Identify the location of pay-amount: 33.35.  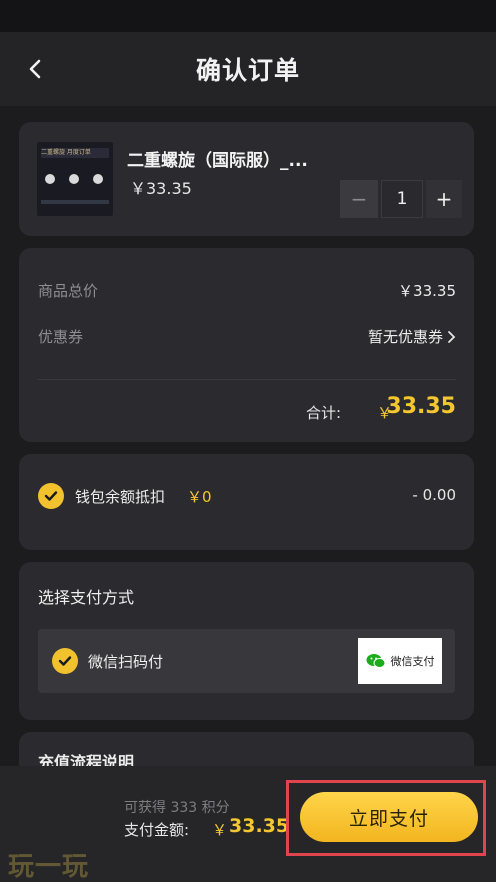
(259, 826).